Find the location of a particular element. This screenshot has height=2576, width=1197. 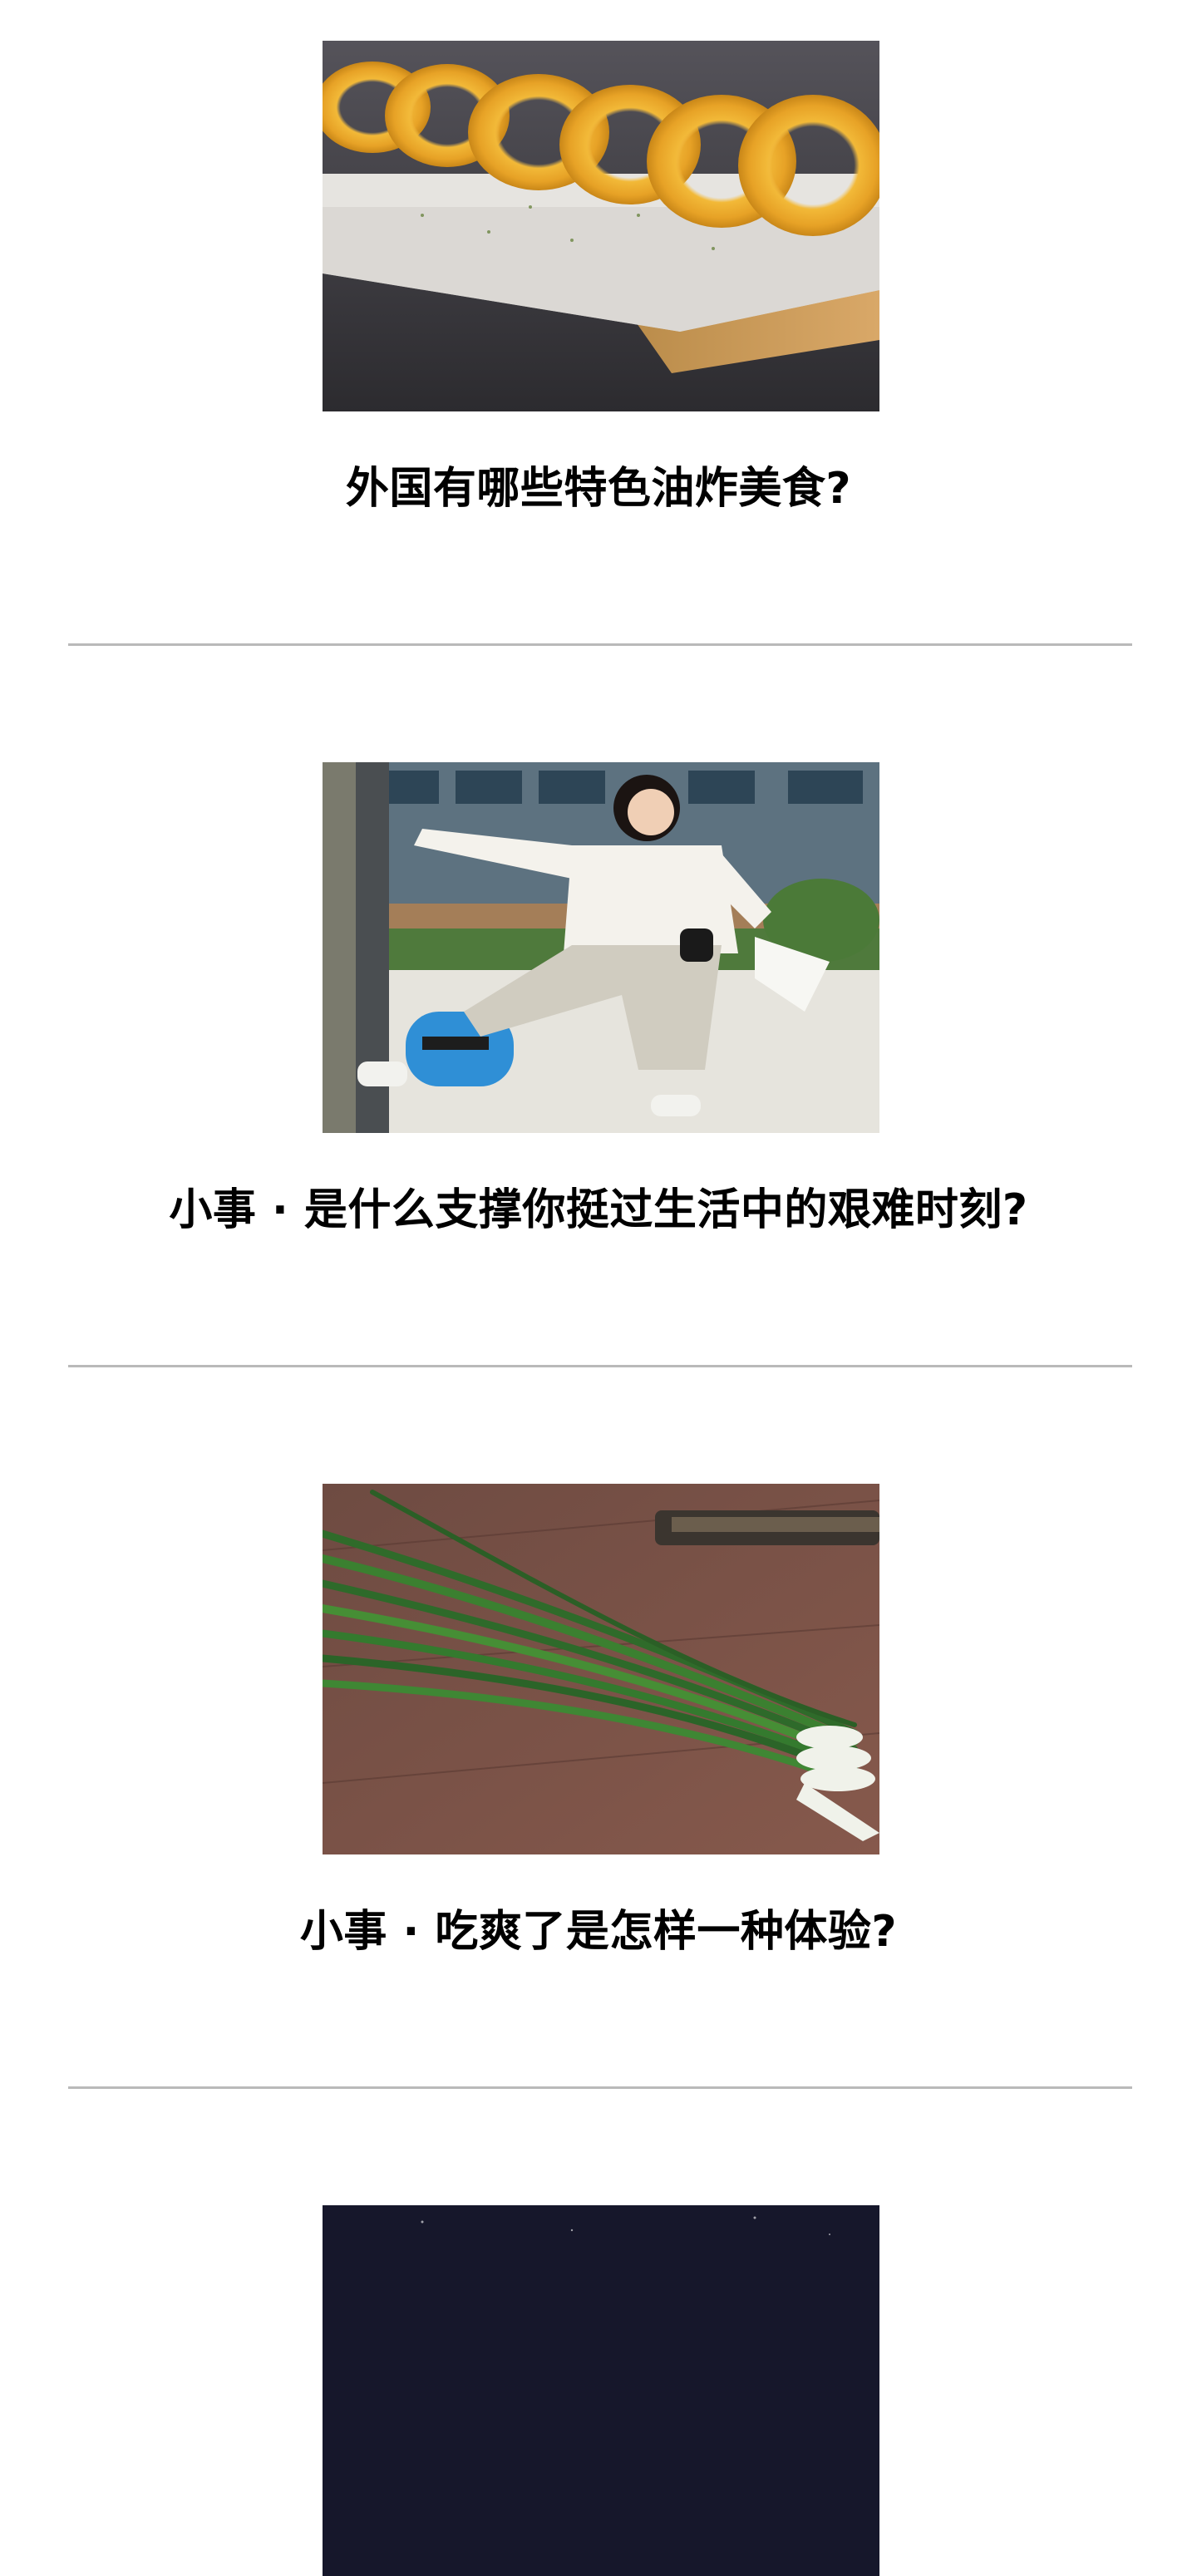

fried-food-image is located at coordinates (601, 226).